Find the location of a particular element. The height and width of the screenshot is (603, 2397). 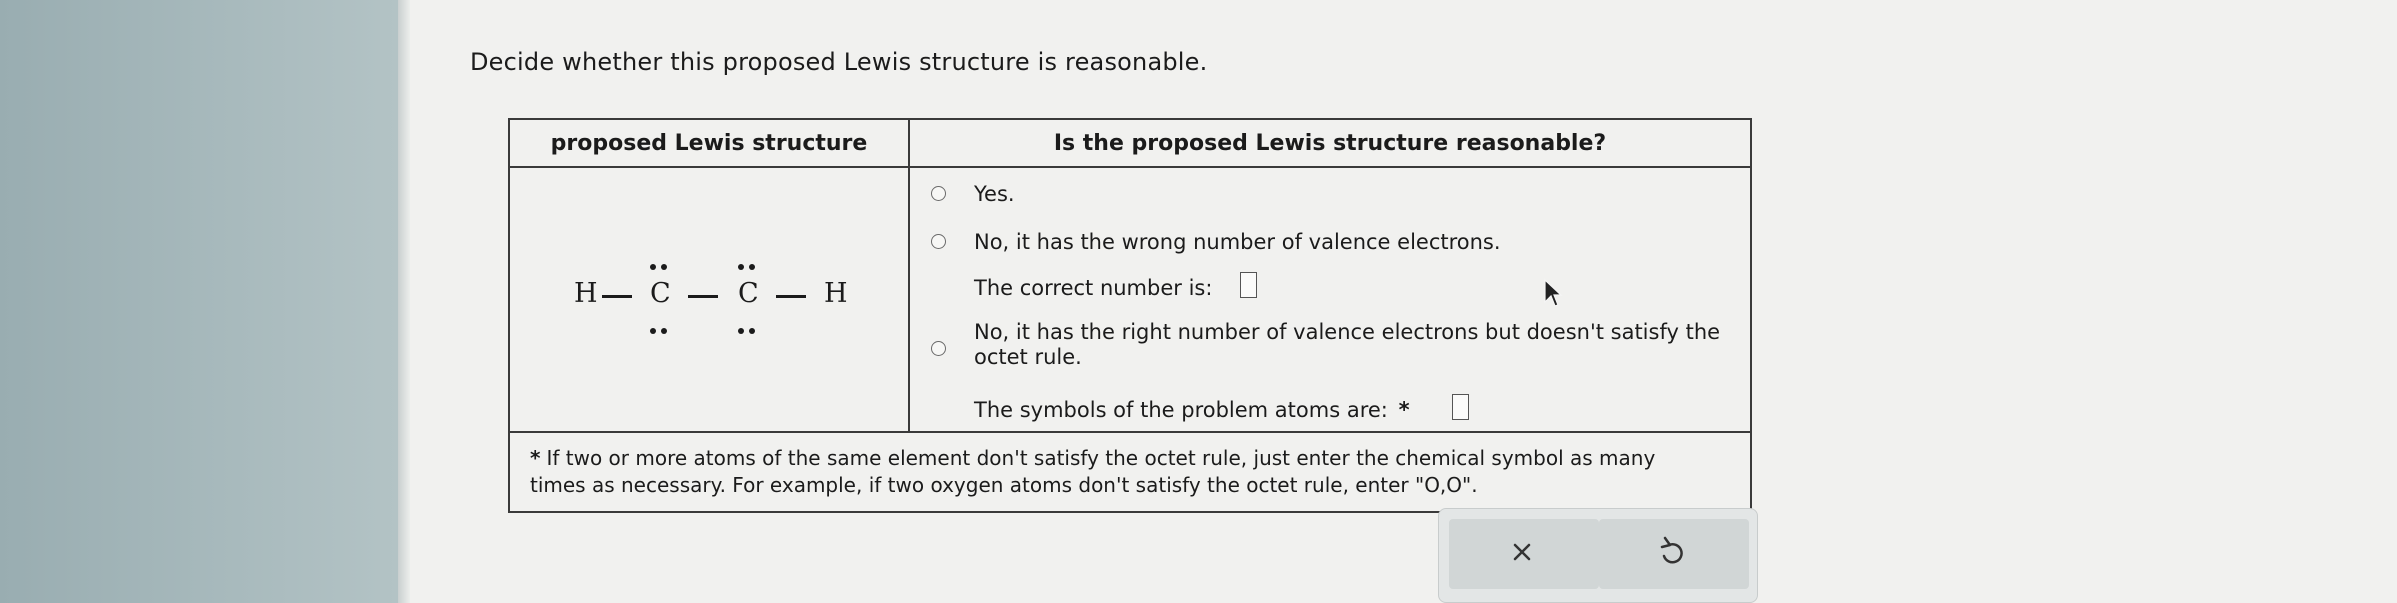

lewis-structure-cell: H C C H is located at coordinates (710, 300).